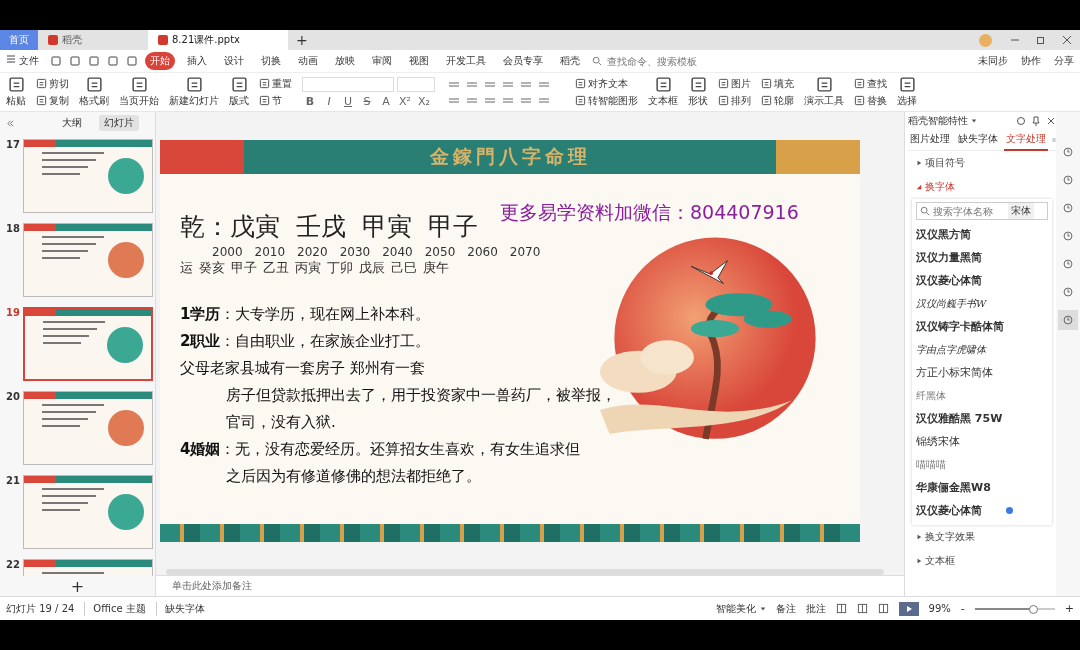 The width and height of the screenshot is (1080, 650). I want to click on ribbon-tab: 稻壳, so click(570, 61).